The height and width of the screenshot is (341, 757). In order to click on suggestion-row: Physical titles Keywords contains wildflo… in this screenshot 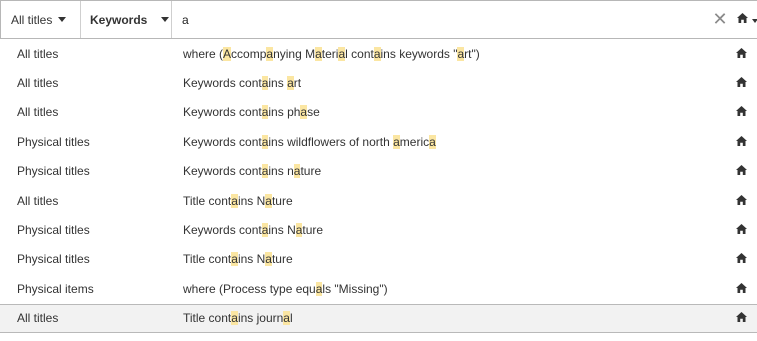, I will do `click(378, 141)`.